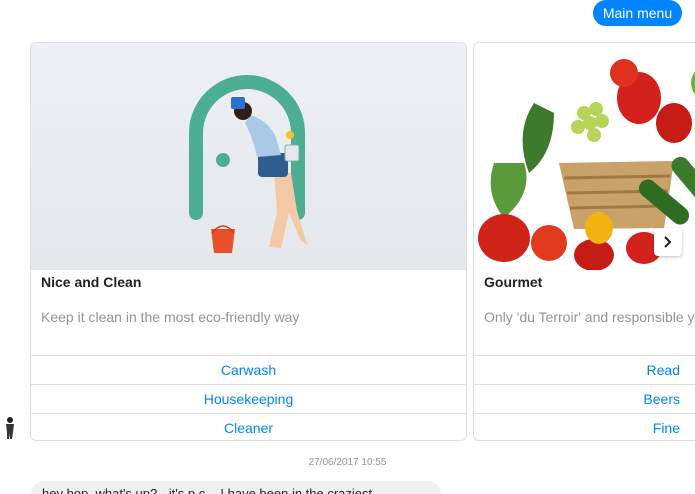 This screenshot has height=494, width=695. Describe the element at coordinates (248, 398) in the screenshot. I see `housekeeping-button: Housekeeping` at that location.